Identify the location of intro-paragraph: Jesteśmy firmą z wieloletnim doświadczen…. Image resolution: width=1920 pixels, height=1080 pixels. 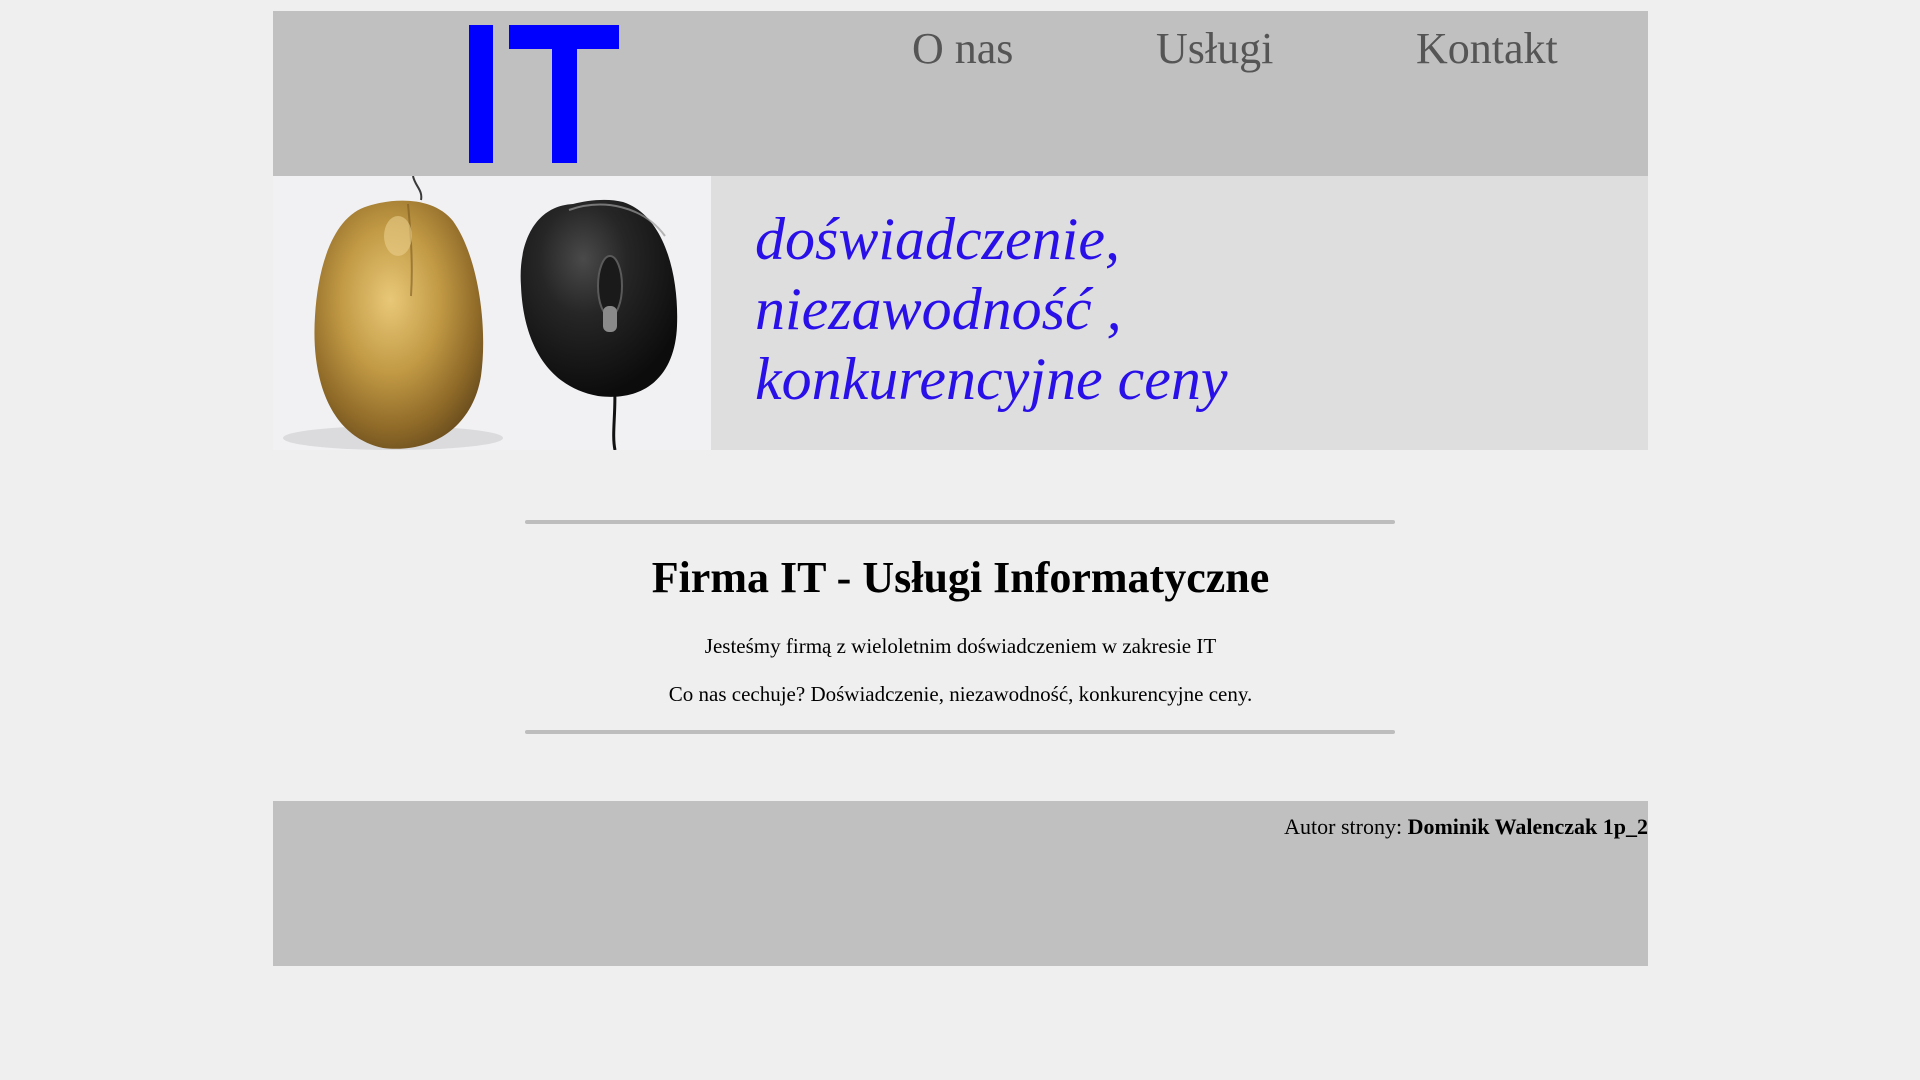
(960, 646).